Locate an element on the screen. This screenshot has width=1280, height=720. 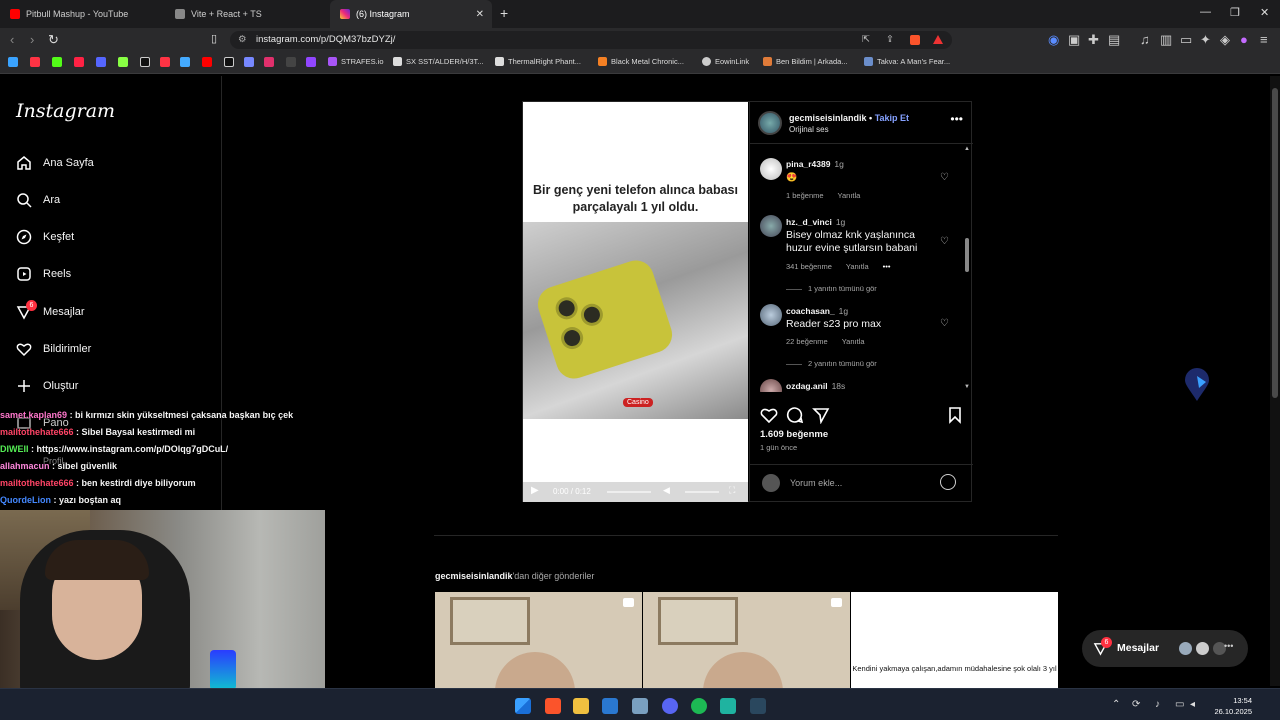
nav-explore: Keşfet is located at coordinates (45, 237).